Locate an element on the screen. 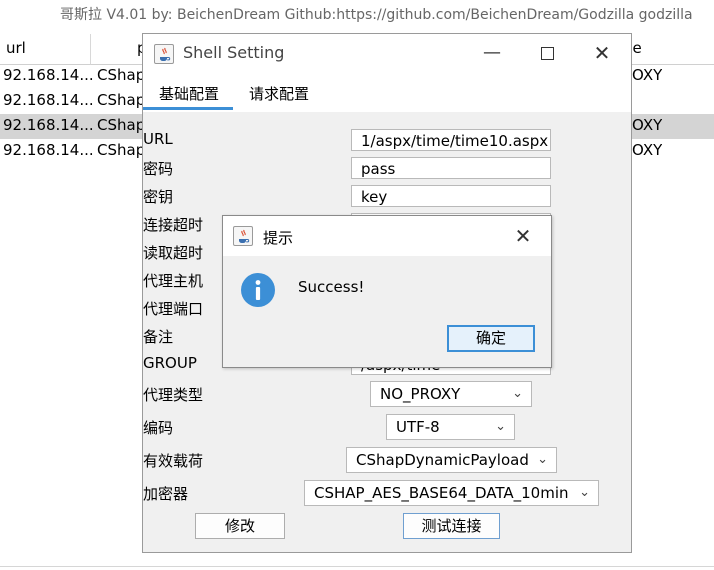  label-url: URL is located at coordinates (158, 139).